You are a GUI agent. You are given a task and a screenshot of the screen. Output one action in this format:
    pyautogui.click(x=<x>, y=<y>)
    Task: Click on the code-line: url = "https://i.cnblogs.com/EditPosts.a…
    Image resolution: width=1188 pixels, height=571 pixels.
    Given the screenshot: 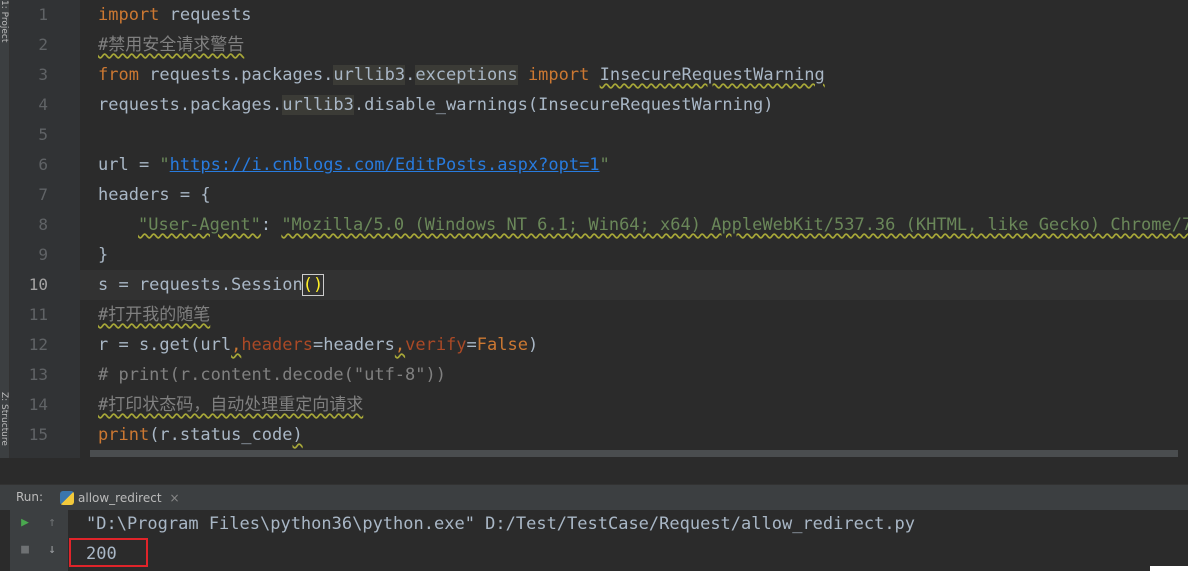 What is the action you would take?
    pyautogui.click(x=354, y=165)
    